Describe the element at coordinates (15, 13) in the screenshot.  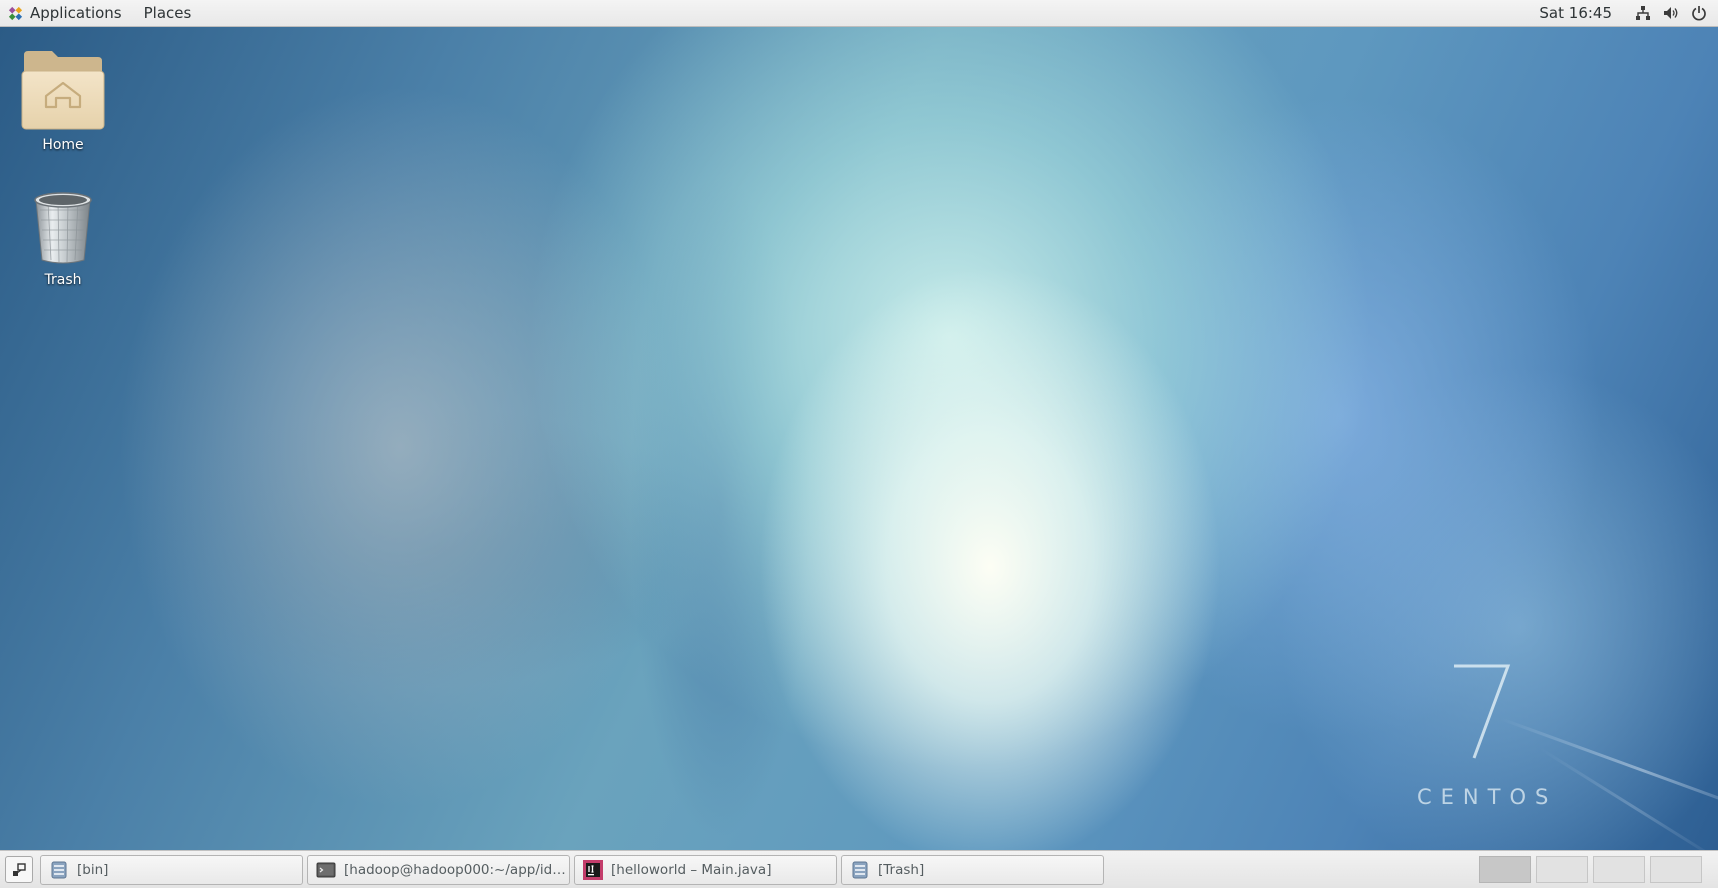
I see `applications-icon` at that location.